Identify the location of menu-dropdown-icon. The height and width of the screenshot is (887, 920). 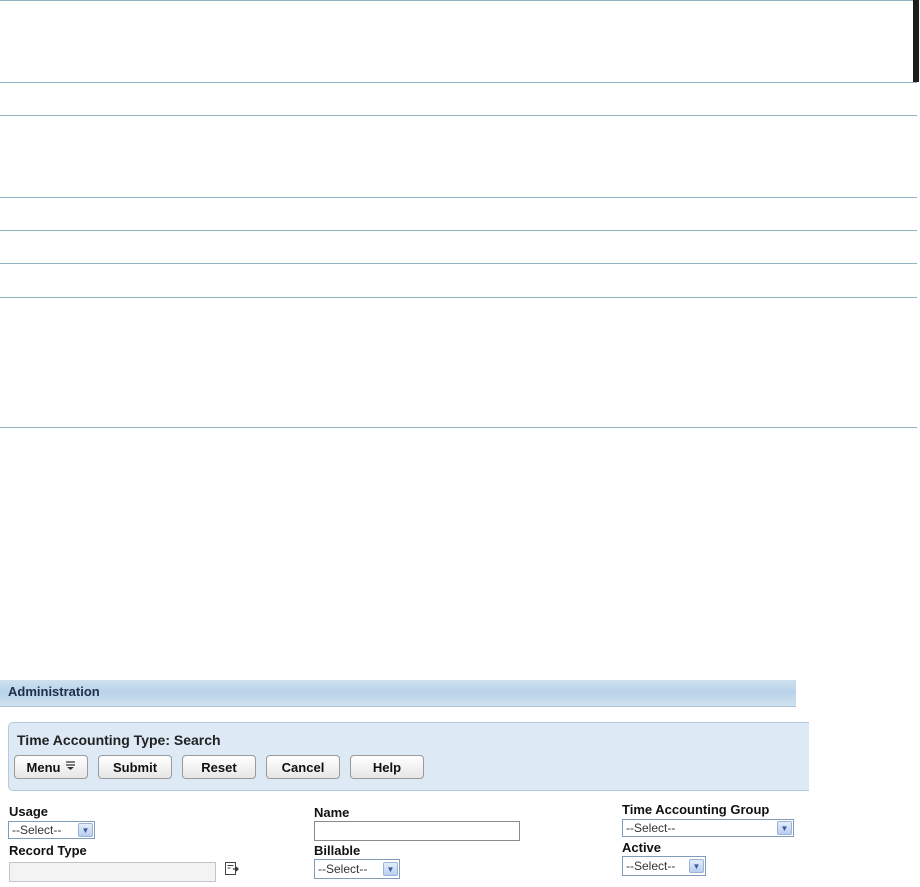
(71, 767).